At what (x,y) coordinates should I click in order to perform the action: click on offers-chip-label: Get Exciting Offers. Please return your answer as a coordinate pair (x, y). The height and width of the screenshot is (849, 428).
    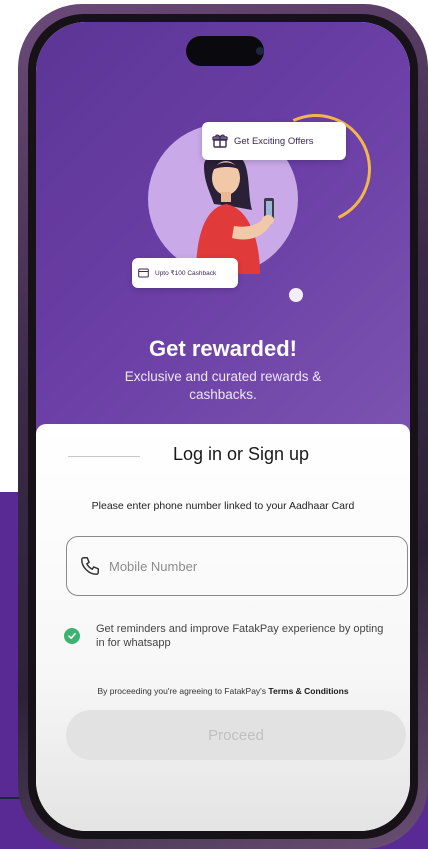
    Looking at the image, I should click on (274, 141).